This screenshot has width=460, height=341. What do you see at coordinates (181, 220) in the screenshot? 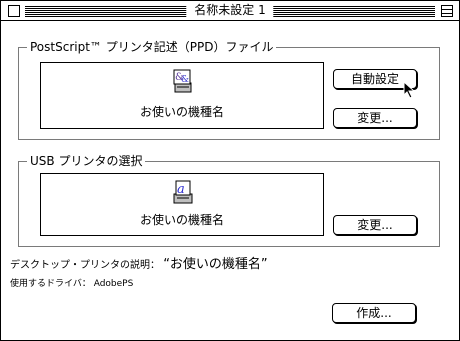
I see `usb-printer-name: お使いの機種名` at bounding box center [181, 220].